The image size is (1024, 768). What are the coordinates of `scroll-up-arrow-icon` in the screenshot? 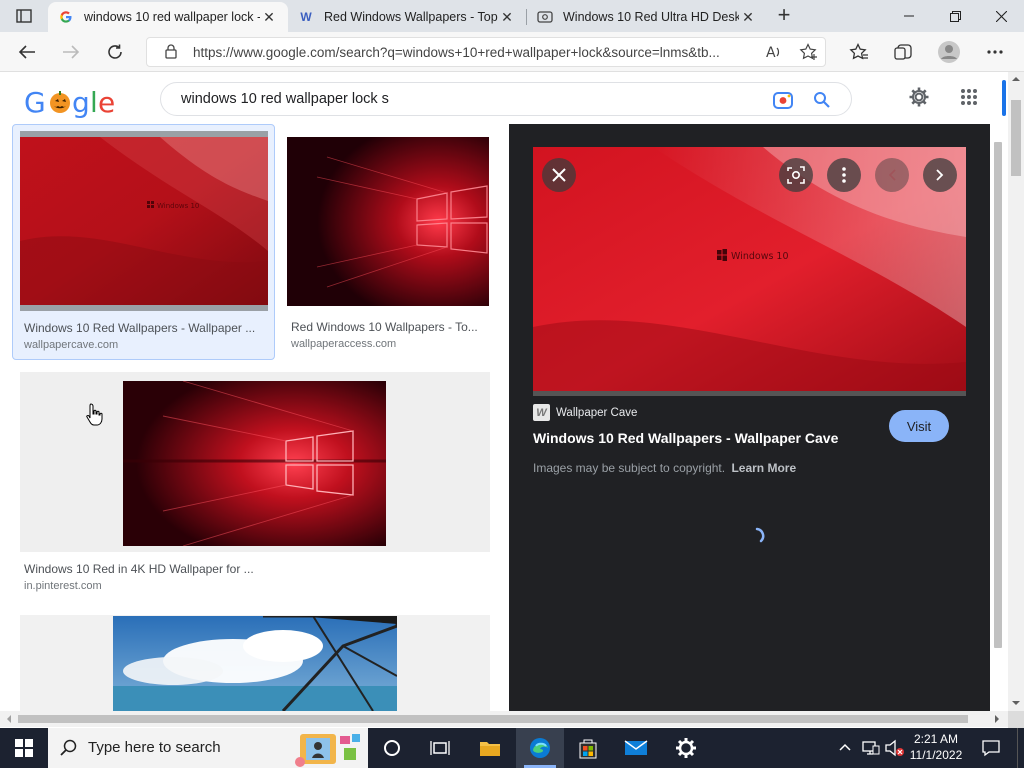 It's located at (1016, 79).